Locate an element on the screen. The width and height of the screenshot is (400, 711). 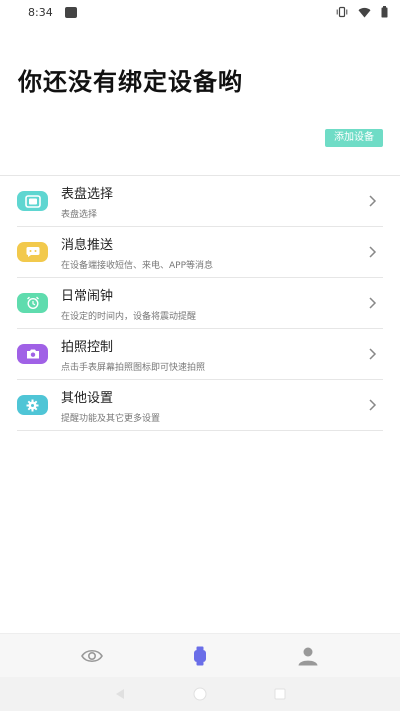
nav-tab-device is located at coordinates (200, 656).